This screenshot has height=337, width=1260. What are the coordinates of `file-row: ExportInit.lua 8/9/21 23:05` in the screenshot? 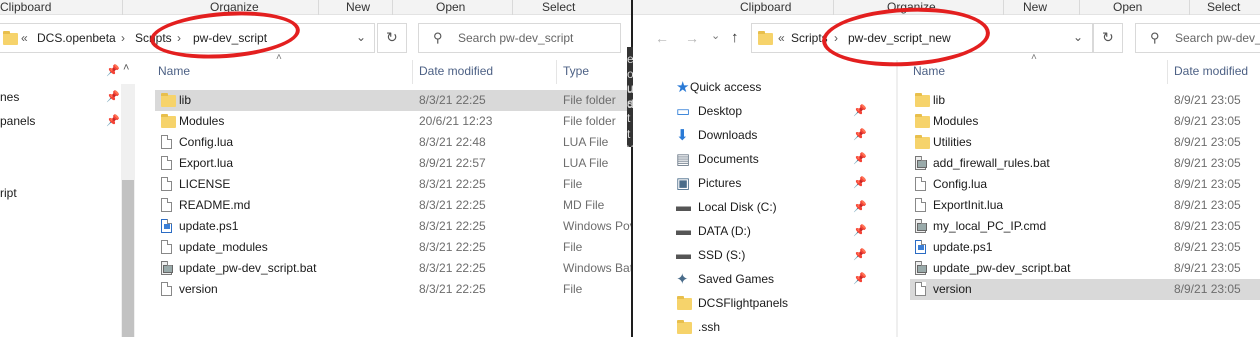 It's located at (1085, 205).